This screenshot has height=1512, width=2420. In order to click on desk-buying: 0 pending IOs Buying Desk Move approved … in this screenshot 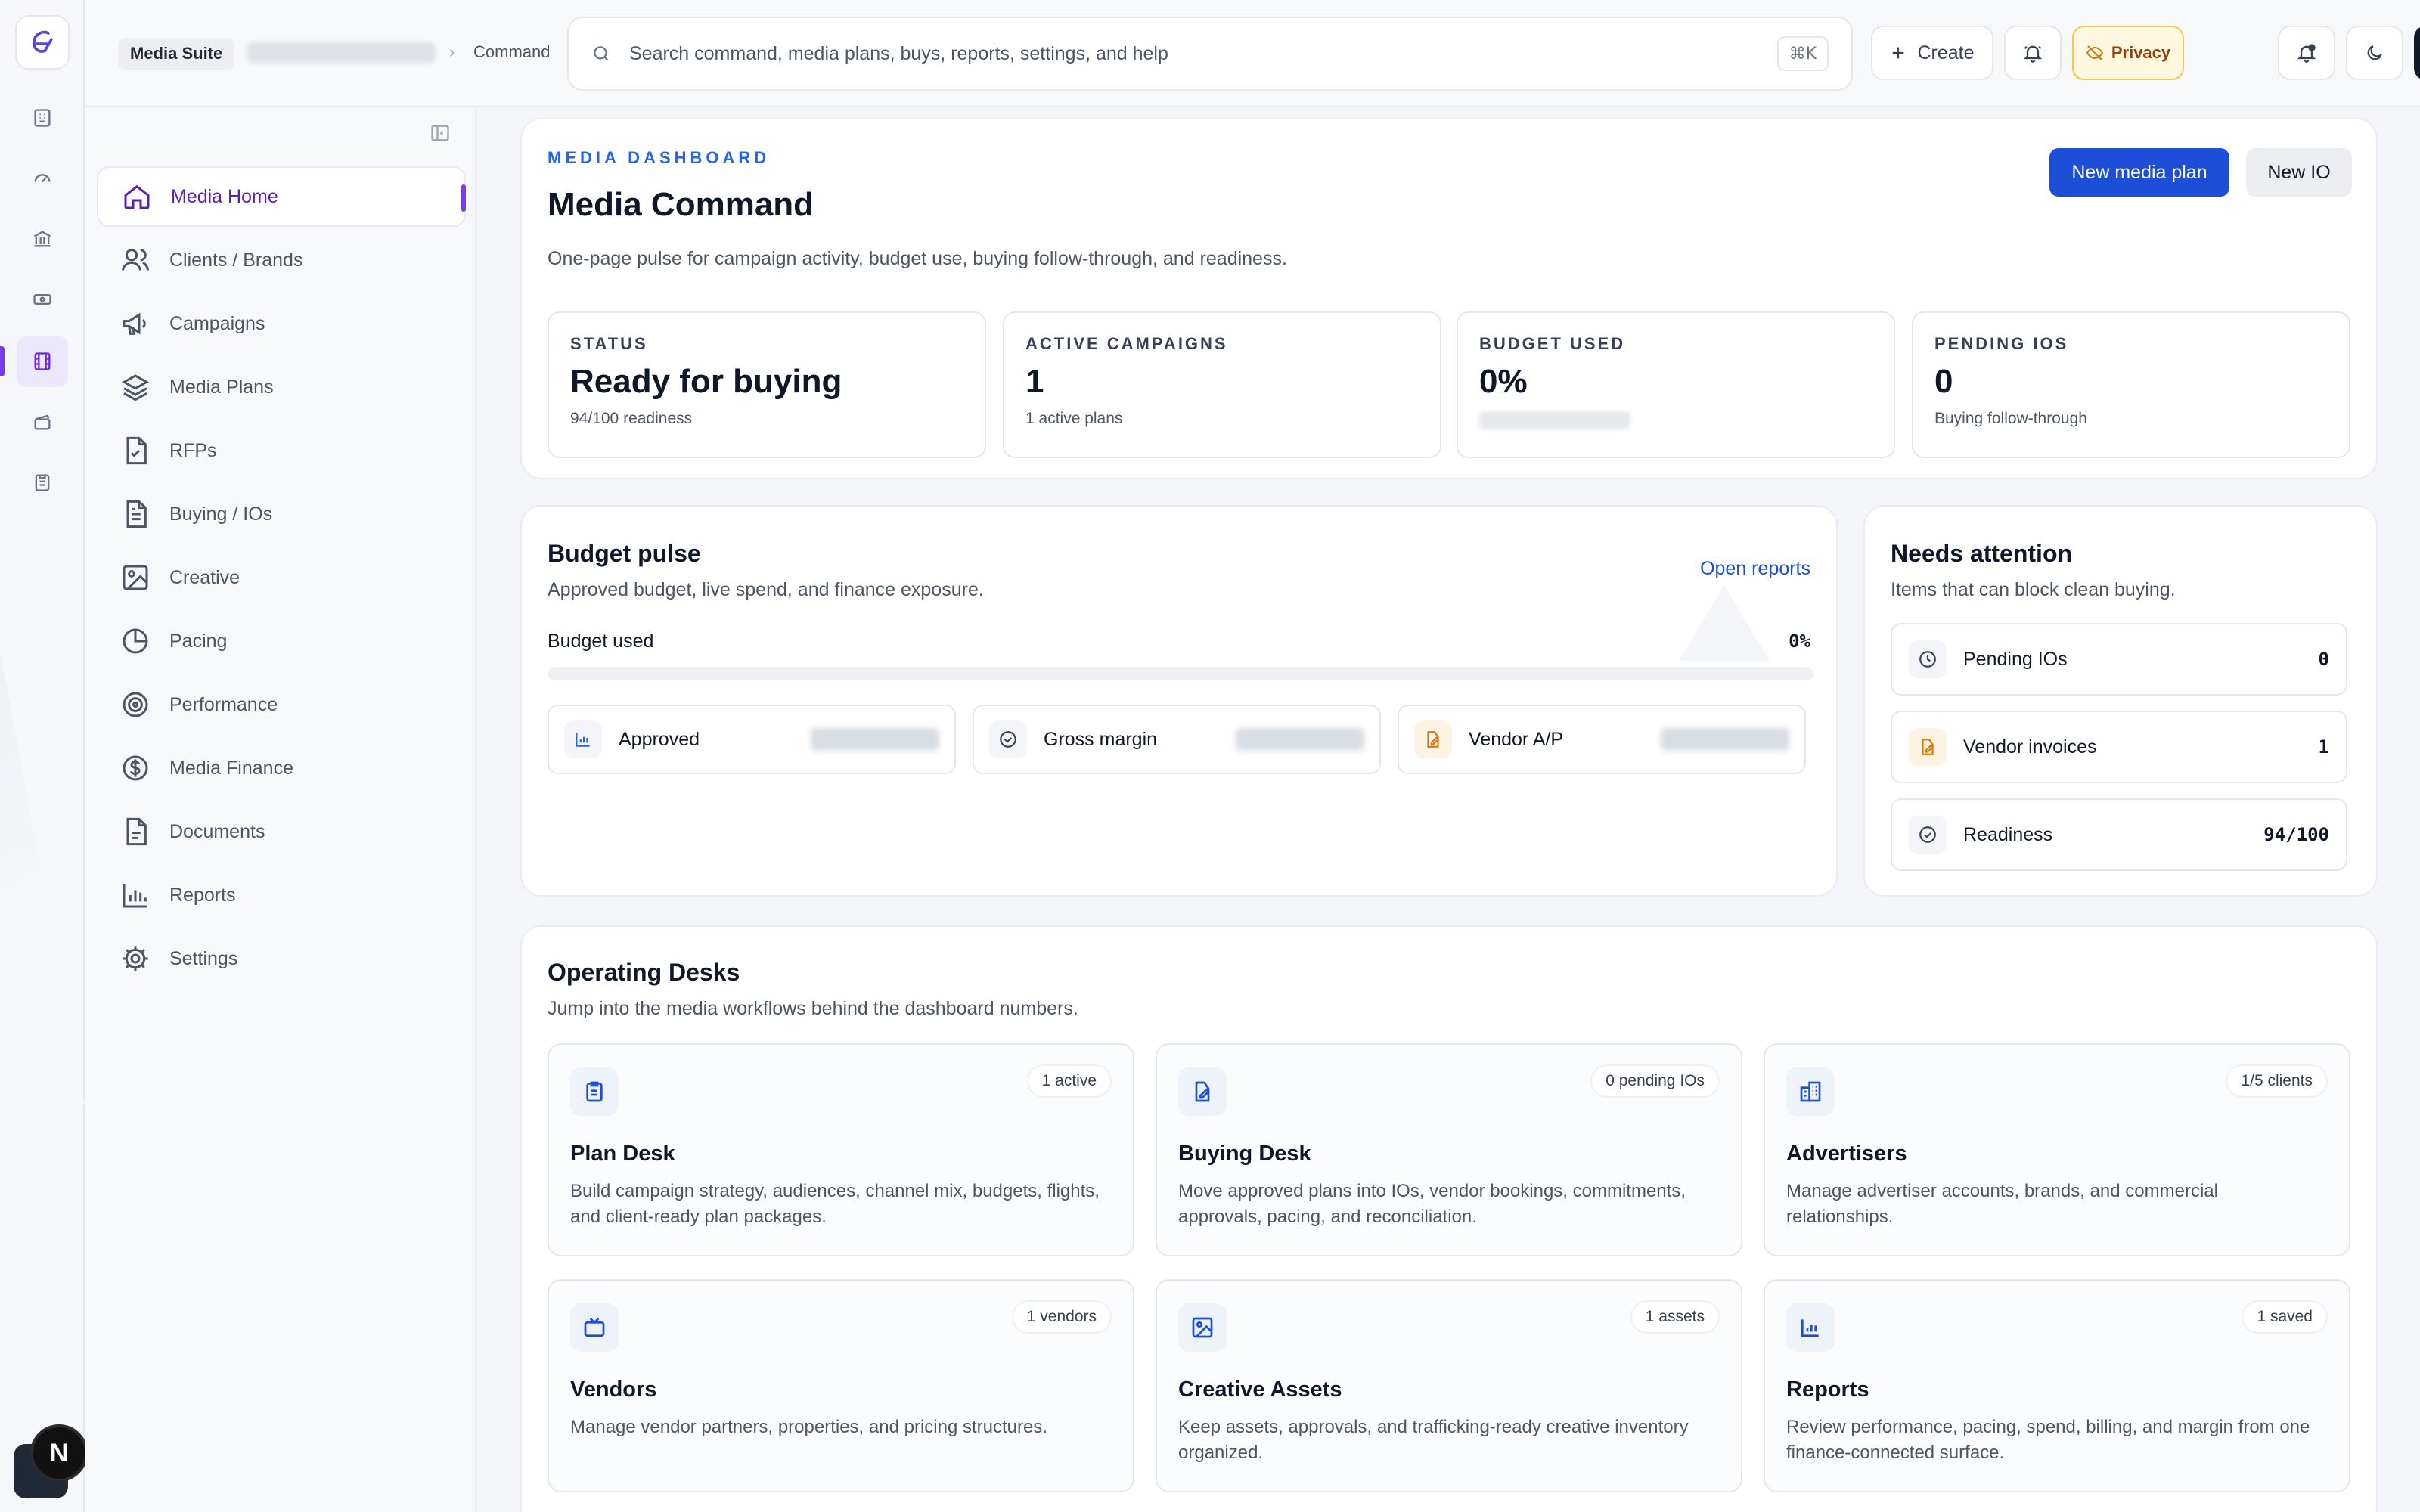, I will do `click(1449, 1149)`.